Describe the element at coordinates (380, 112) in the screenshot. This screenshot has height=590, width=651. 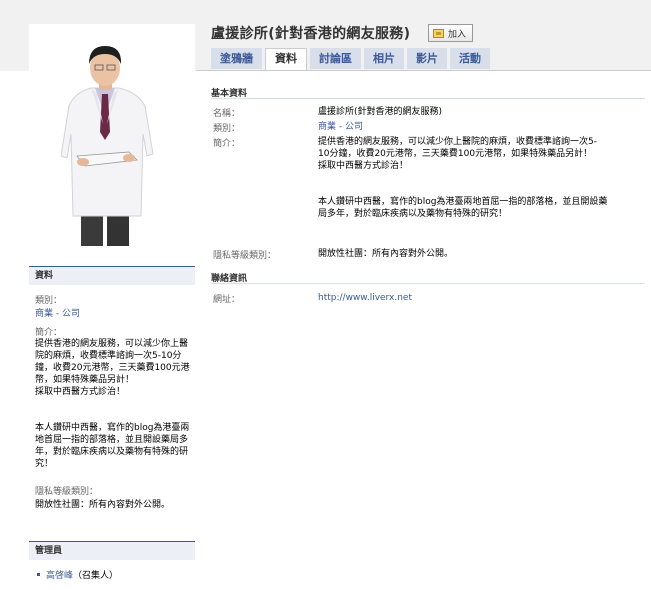
I see `name-value: 盧援診所(針對香港的網友服務)` at that location.